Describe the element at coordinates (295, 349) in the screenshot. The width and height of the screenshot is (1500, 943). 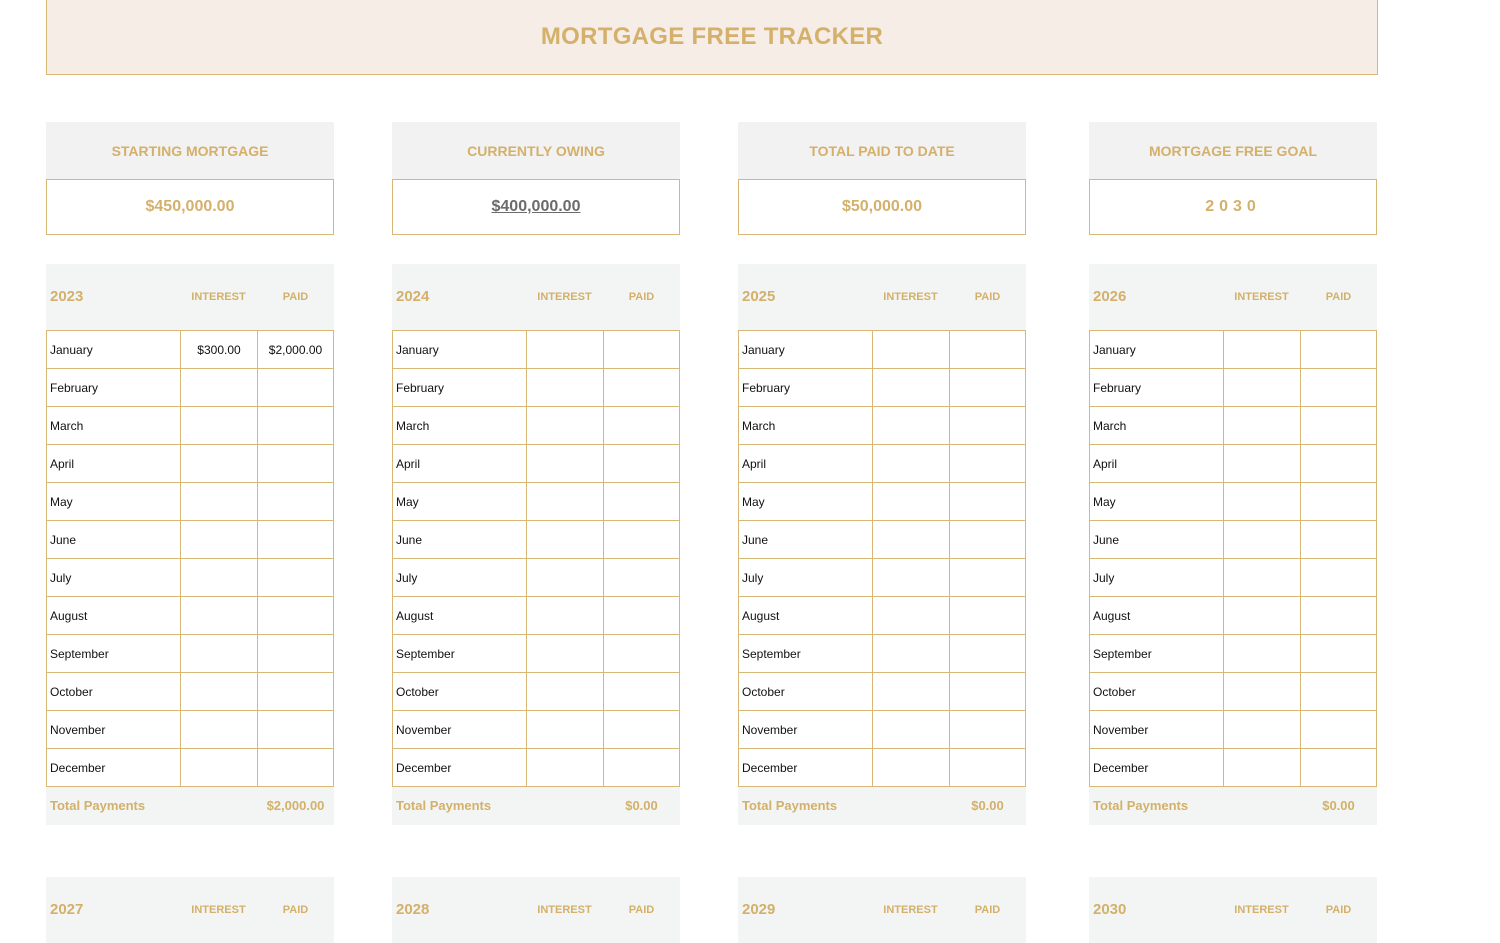
I see `paid-cell: $2,000.00` at that location.